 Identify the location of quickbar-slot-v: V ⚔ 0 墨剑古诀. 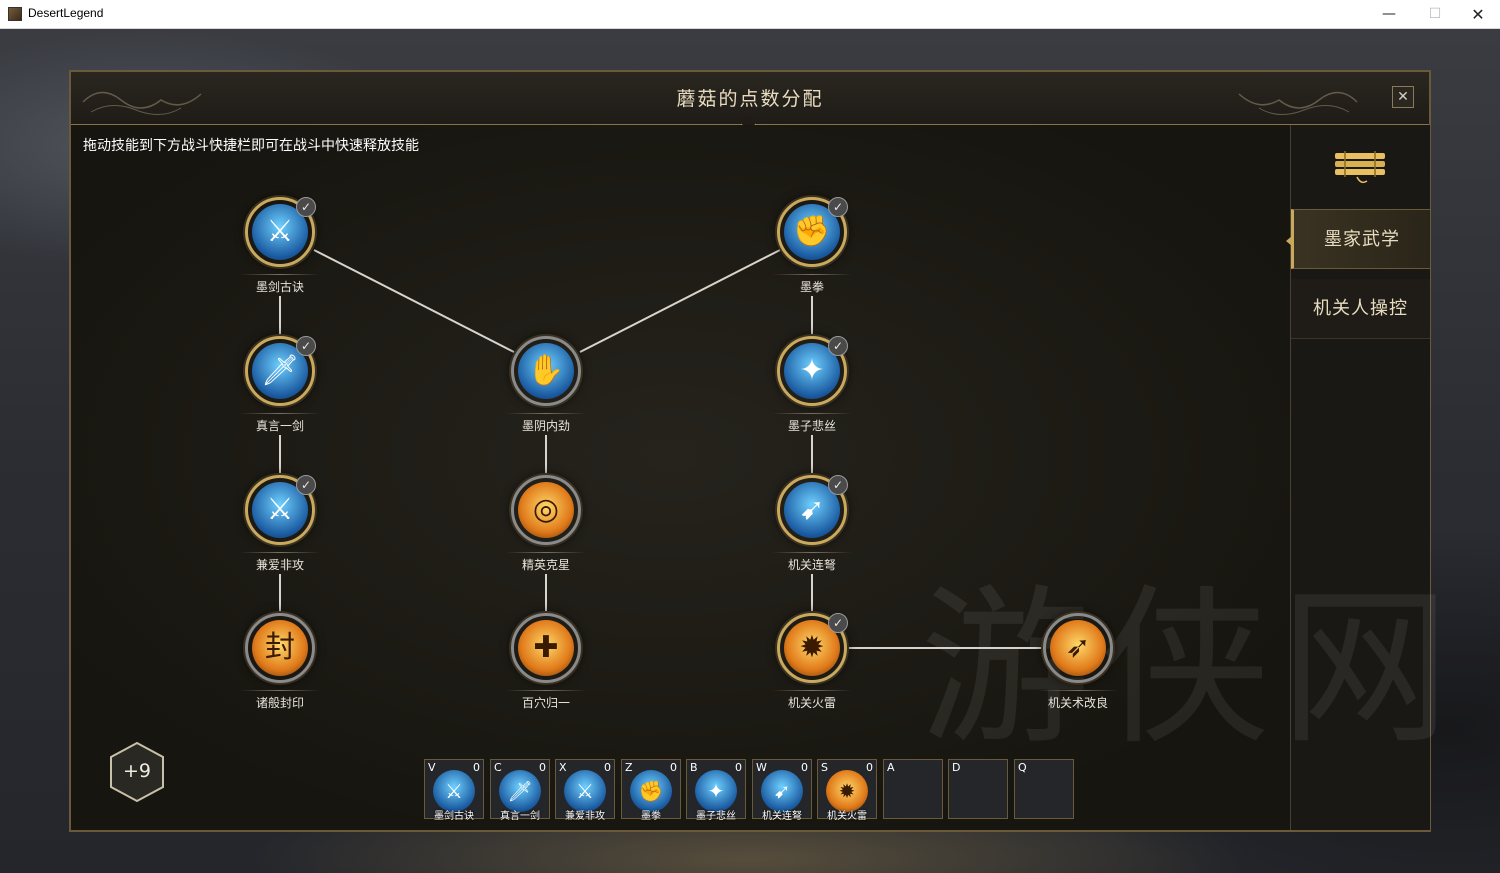
(454, 790).